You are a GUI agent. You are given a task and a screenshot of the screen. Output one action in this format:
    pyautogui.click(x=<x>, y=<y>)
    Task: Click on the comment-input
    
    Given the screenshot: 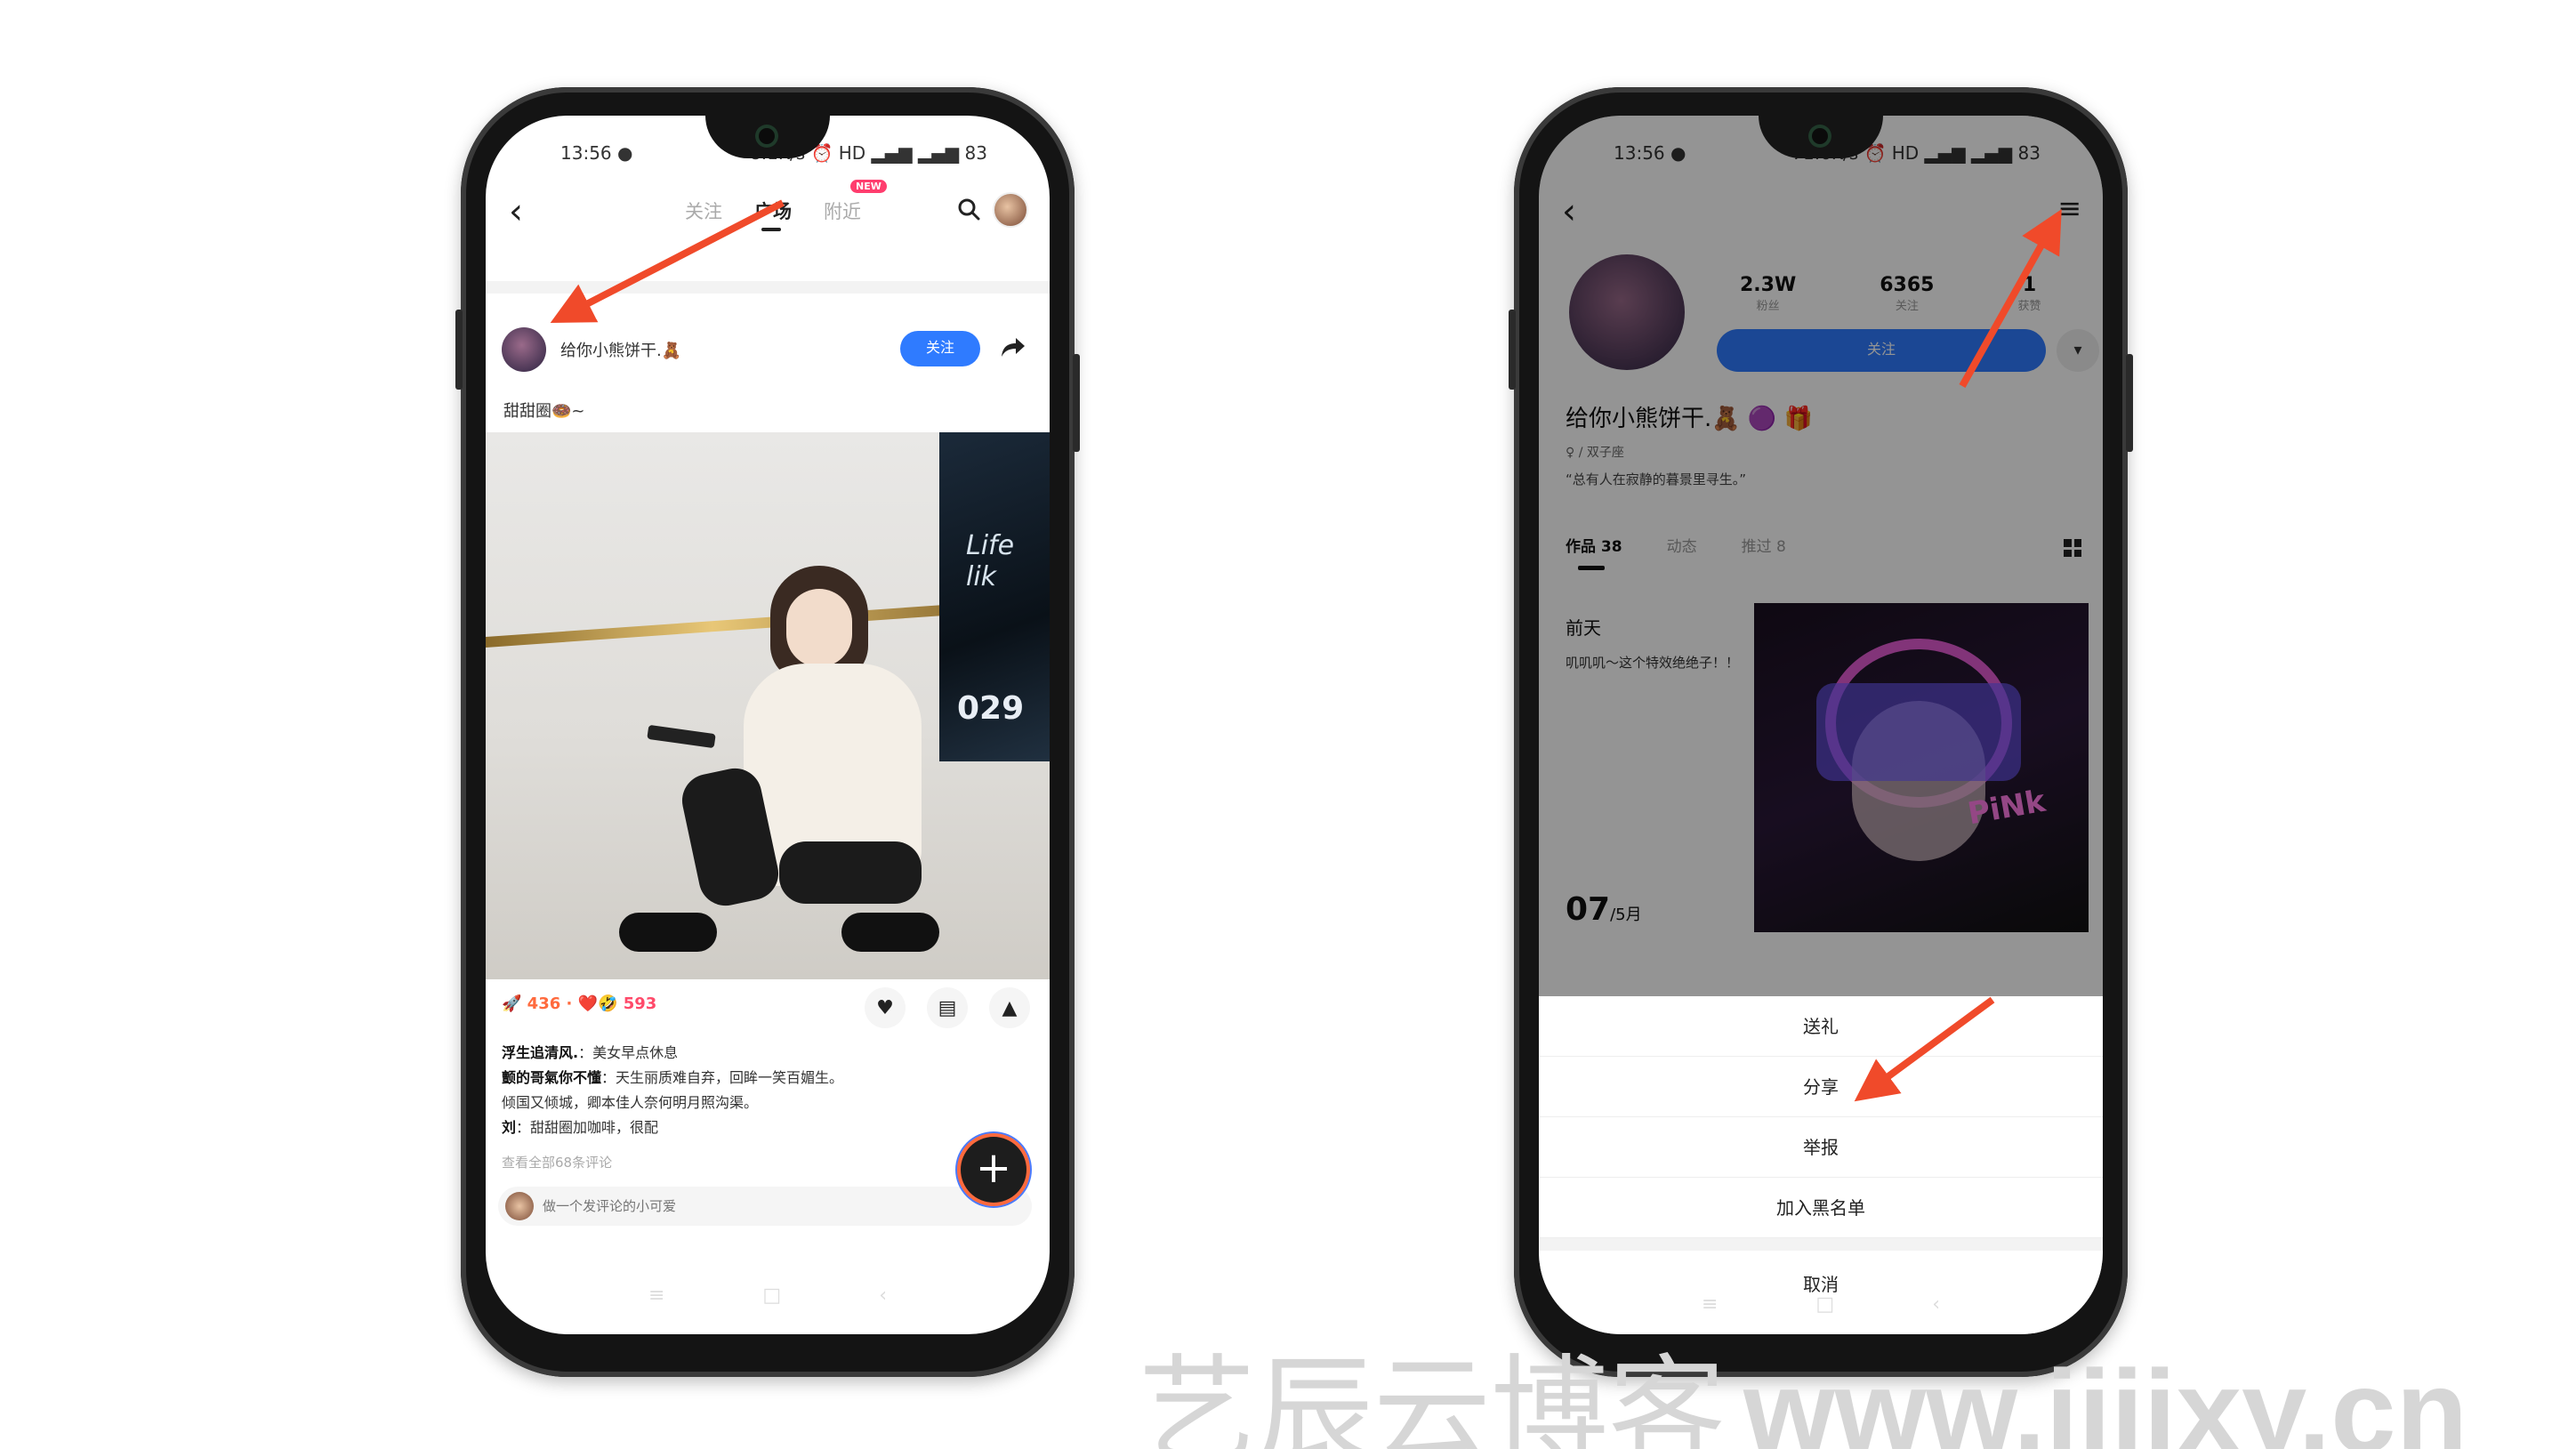 What is the action you would take?
    pyautogui.click(x=729, y=1206)
    